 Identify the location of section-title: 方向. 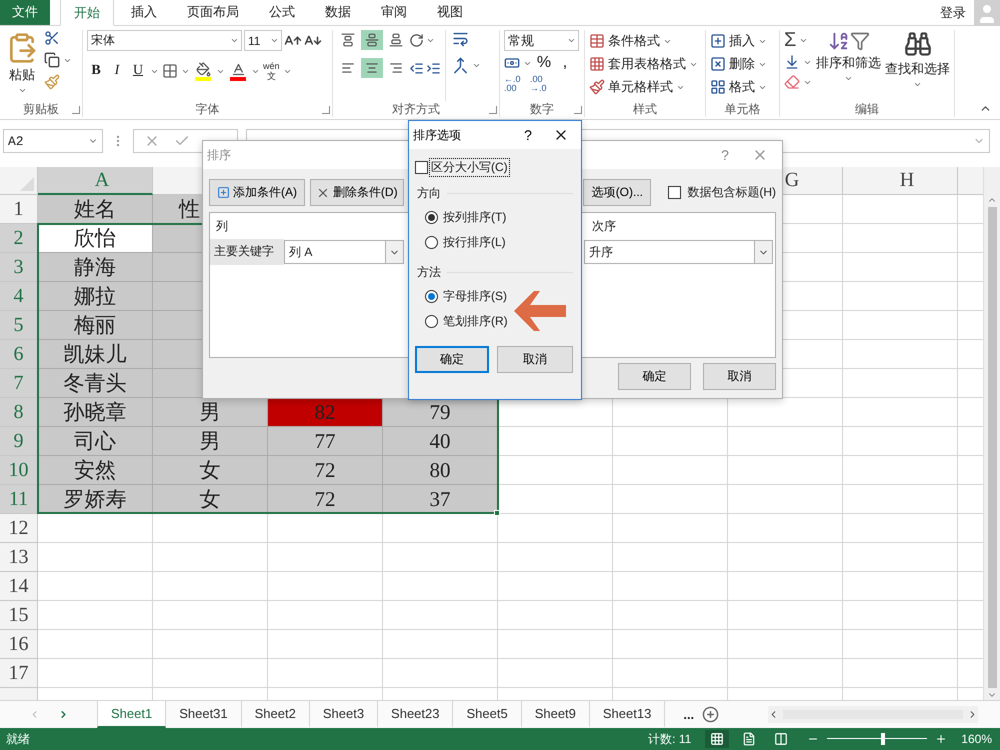
(429, 193).